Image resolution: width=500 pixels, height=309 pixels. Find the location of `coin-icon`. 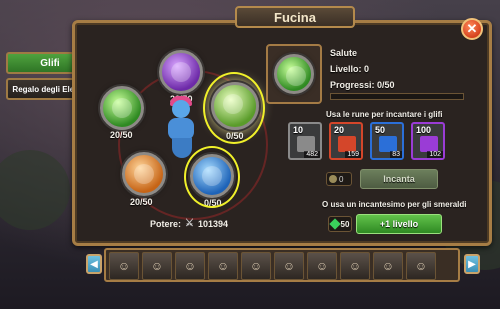

coin-icon is located at coordinates (333, 179).